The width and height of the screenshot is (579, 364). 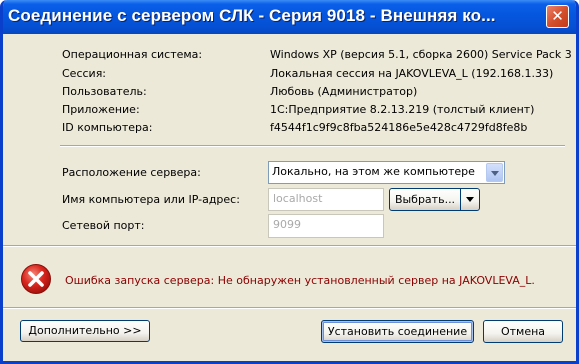 I want to click on user-label: Пользователь:, so click(x=104, y=91).